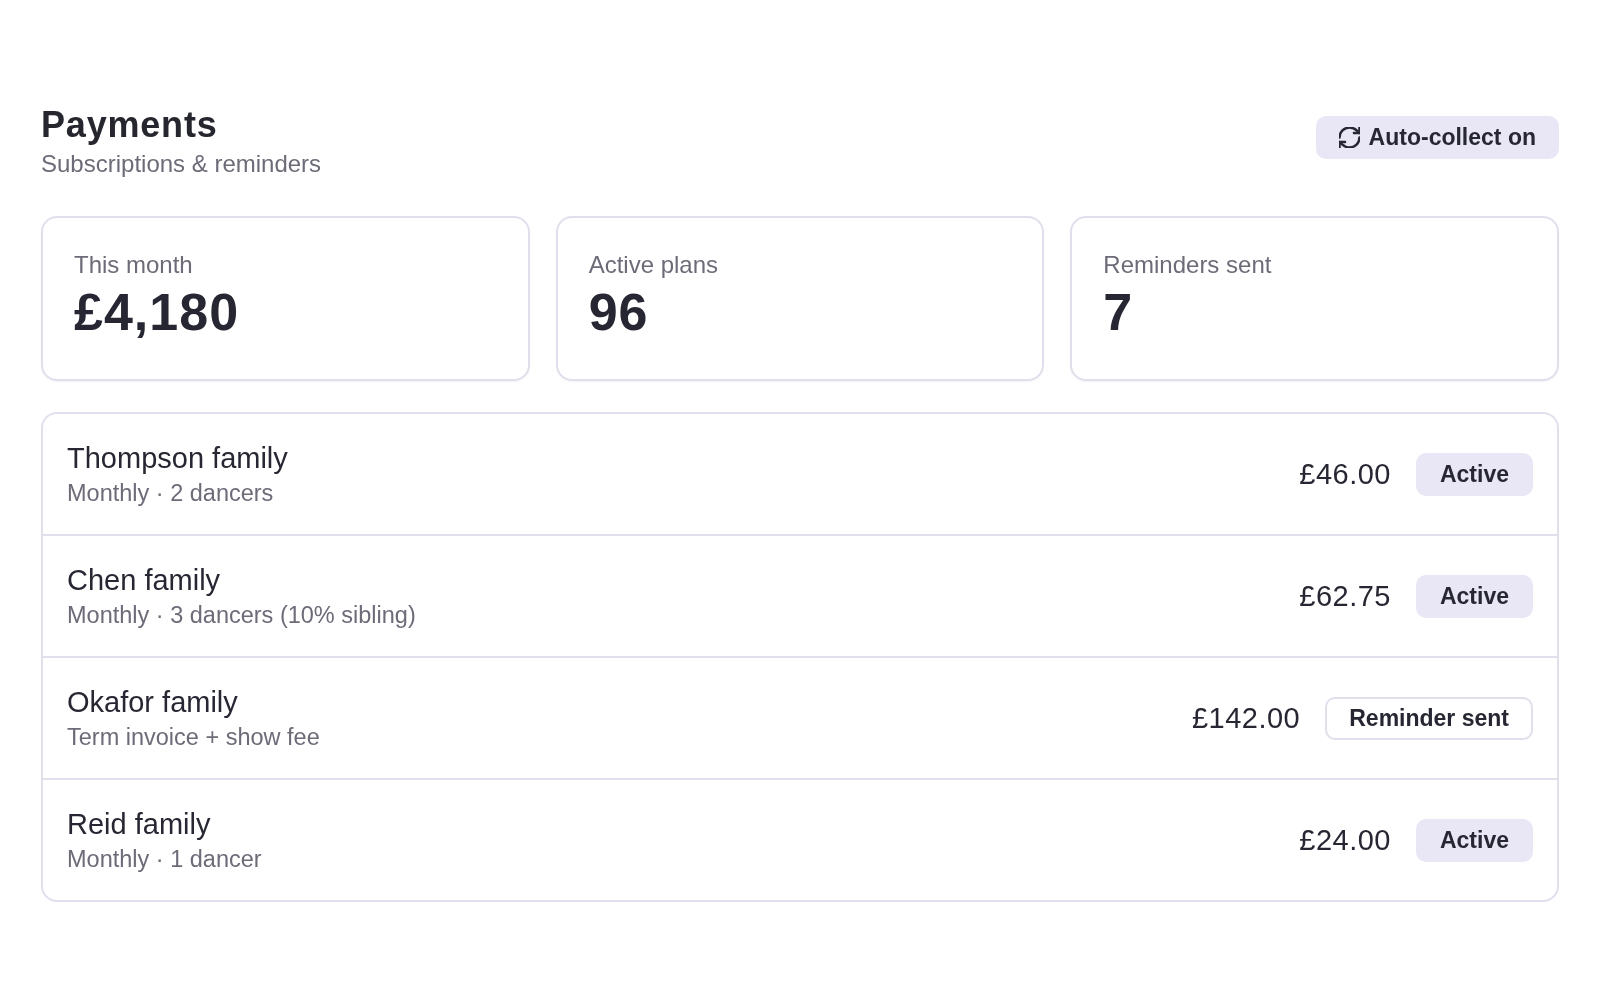 The image size is (1600, 1000). What do you see at coordinates (1437, 137) in the screenshot?
I see `auto-collect-button: Auto-collect on` at bounding box center [1437, 137].